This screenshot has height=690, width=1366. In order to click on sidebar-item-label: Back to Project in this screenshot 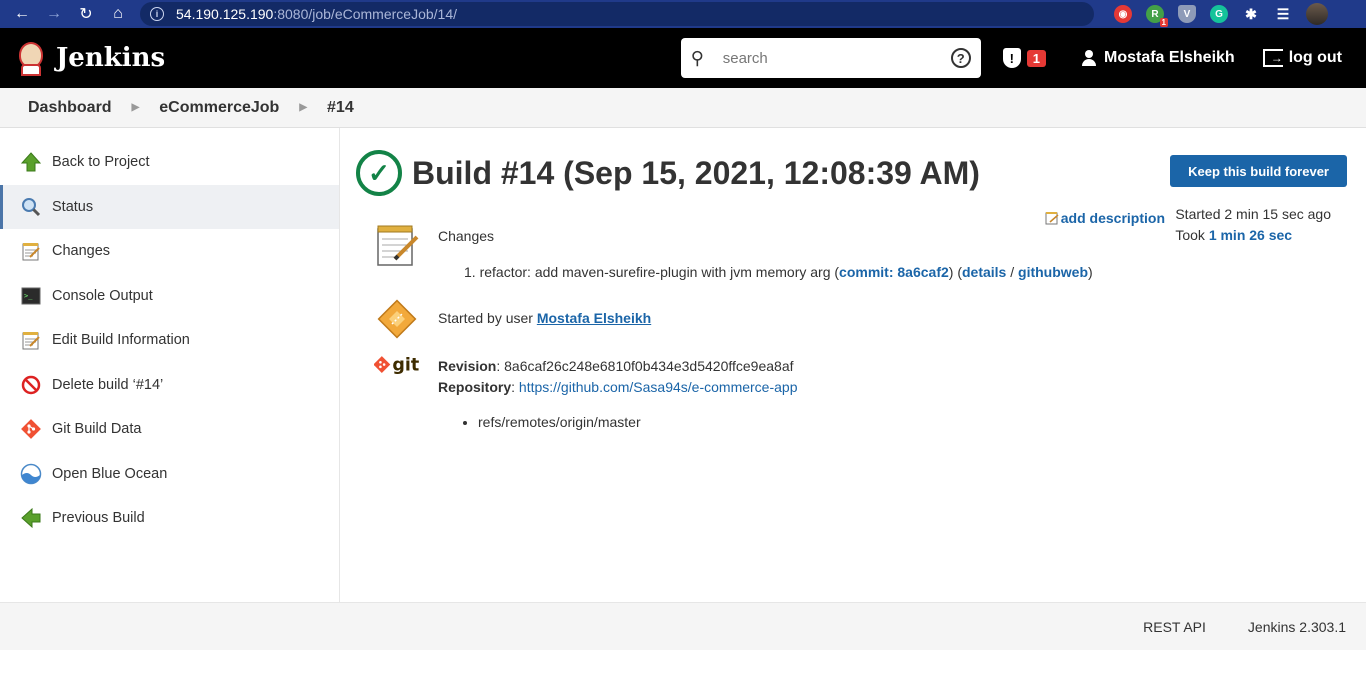, I will do `click(101, 162)`.